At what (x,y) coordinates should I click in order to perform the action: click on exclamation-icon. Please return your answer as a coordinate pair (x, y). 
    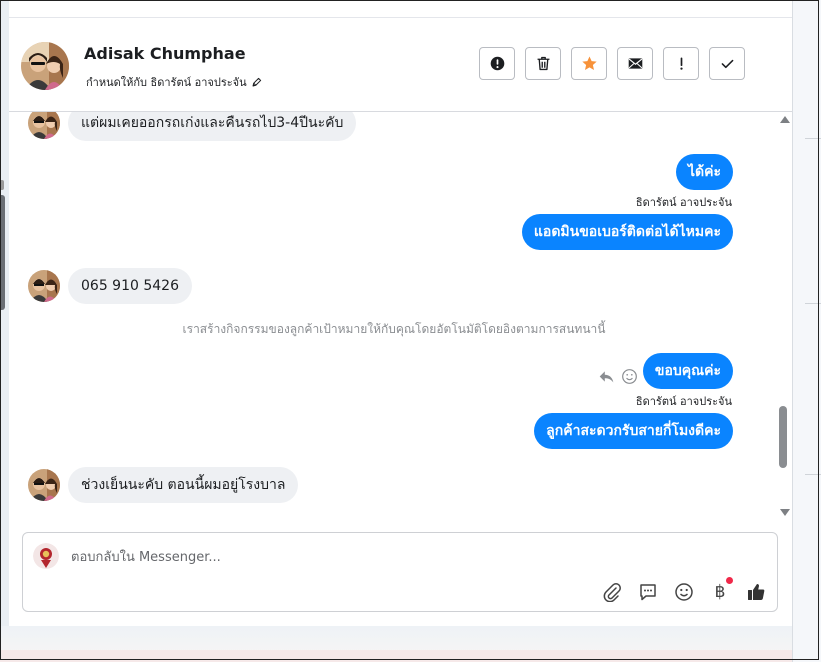
    Looking at the image, I should click on (681, 63).